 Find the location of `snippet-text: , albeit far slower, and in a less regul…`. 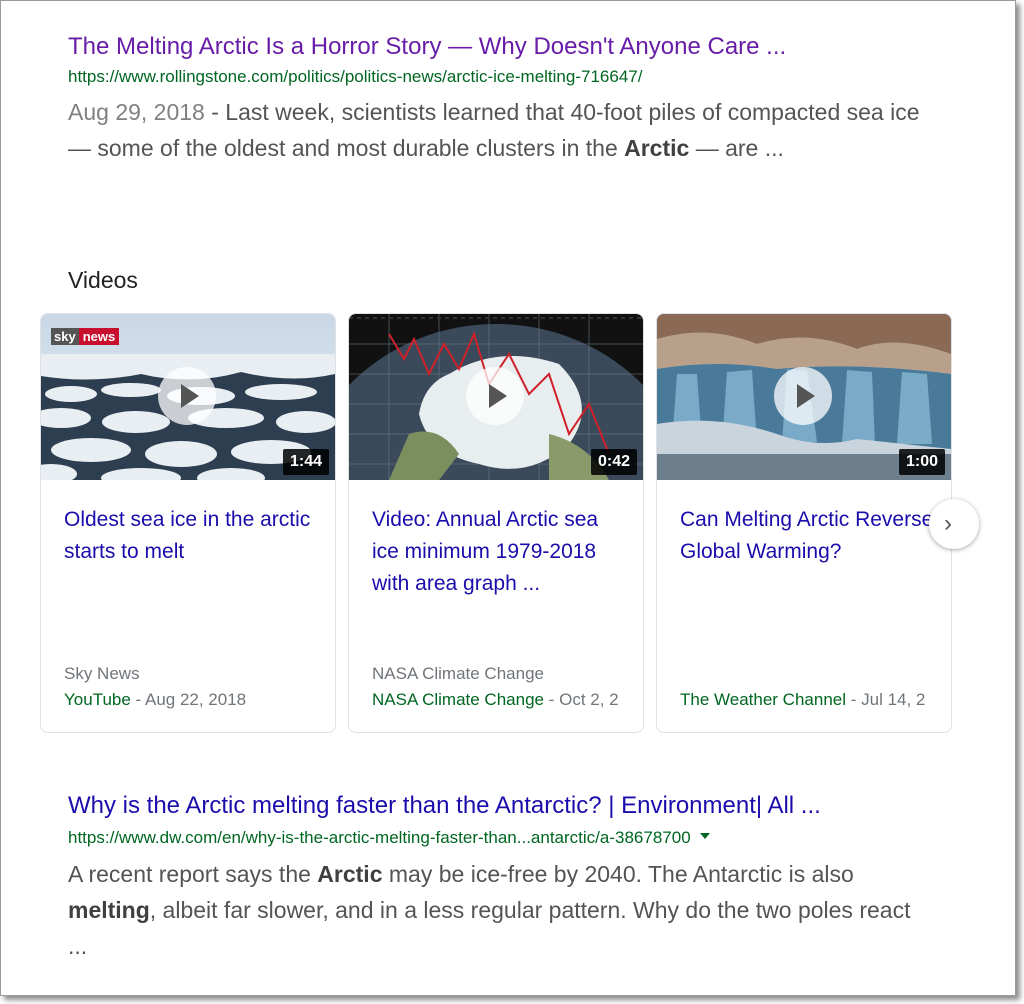

snippet-text: , albeit far slower, and in a less regul… is located at coordinates (489, 928).